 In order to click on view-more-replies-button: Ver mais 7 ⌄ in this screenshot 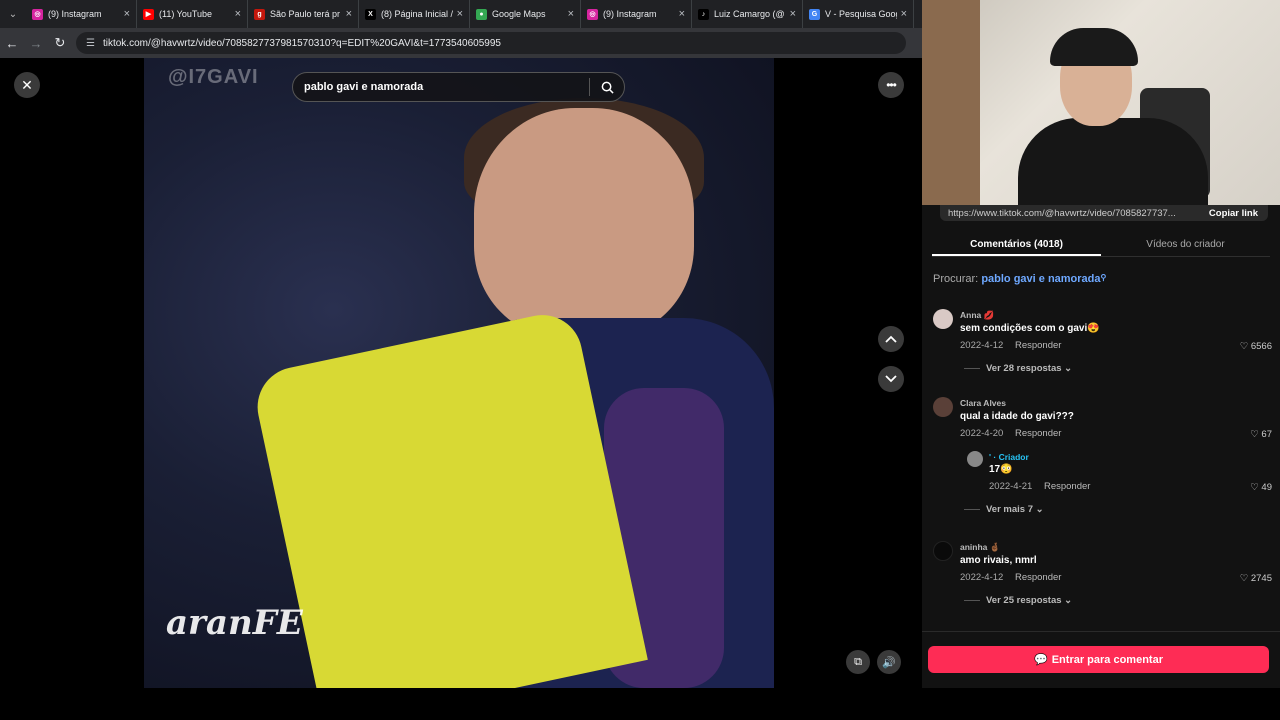, I will do `click(1004, 509)`.